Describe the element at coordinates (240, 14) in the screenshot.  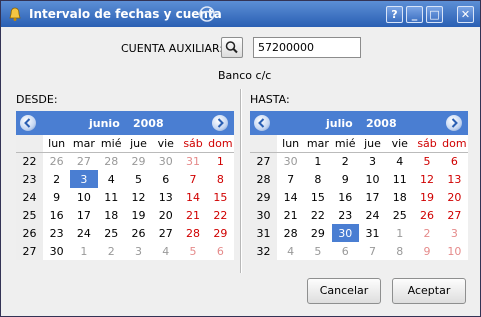
I see `title-bar: Intervalo de fechas y cuenta ? _ □ ✕` at that location.